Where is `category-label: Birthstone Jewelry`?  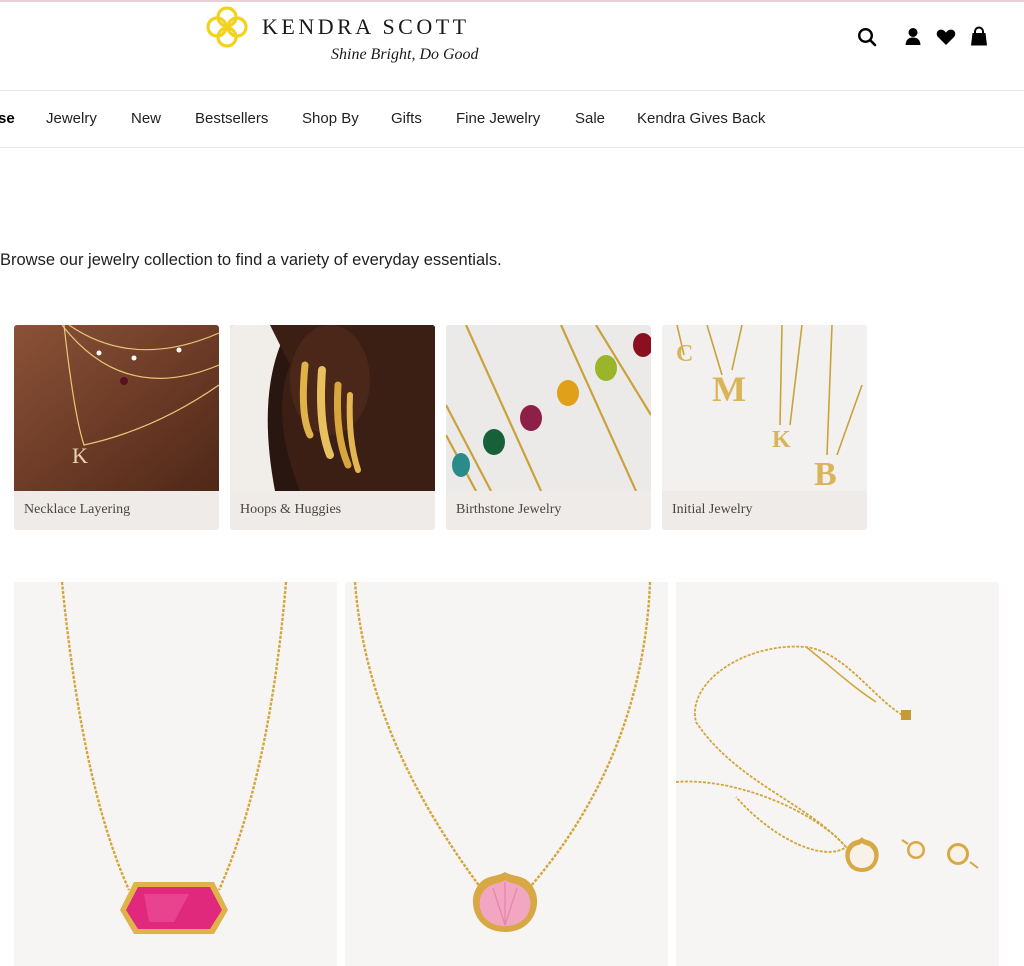
category-label: Birthstone Jewelry is located at coordinates (509, 509).